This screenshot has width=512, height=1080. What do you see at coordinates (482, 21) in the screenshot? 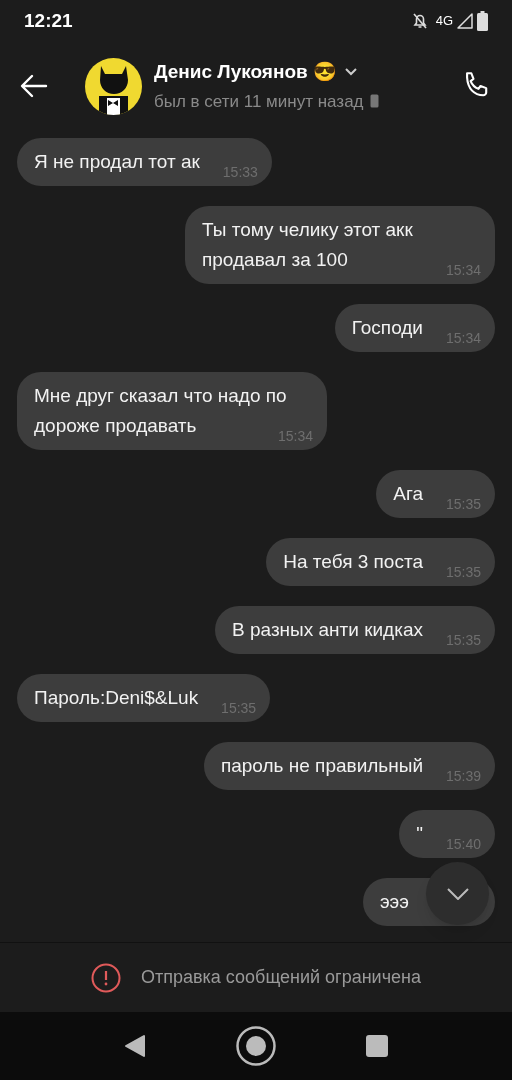
I see `battery-icon` at bounding box center [482, 21].